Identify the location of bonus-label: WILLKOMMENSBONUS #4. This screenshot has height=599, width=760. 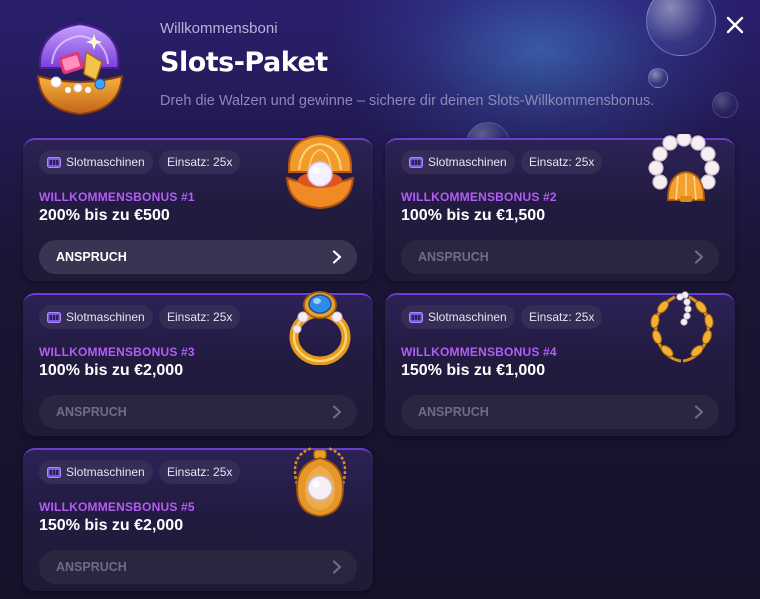
(479, 352).